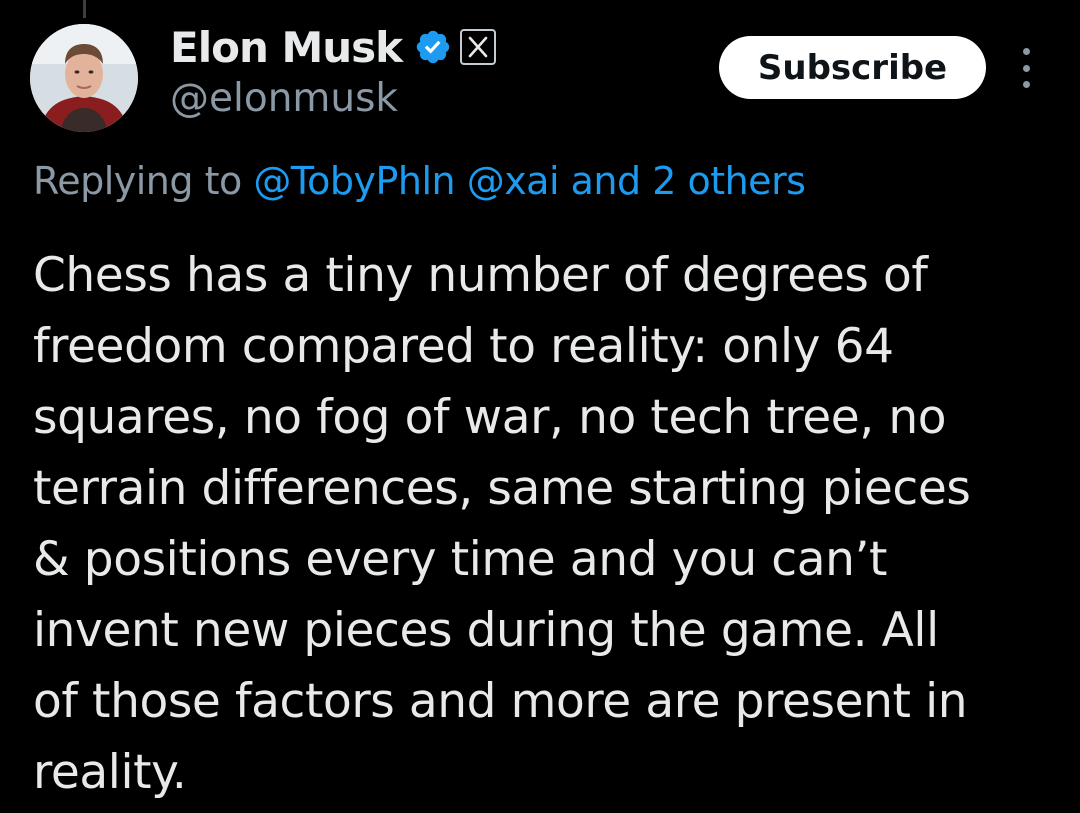 This screenshot has height=813, width=1080. I want to click on tweet-text-line: squares, no fog of war, no tech tree, no, so click(490, 417).